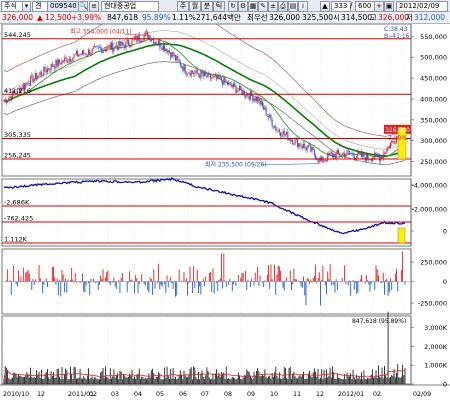  Describe the element at coordinates (365, 6) in the screenshot. I see `count-max: 600` at that location.